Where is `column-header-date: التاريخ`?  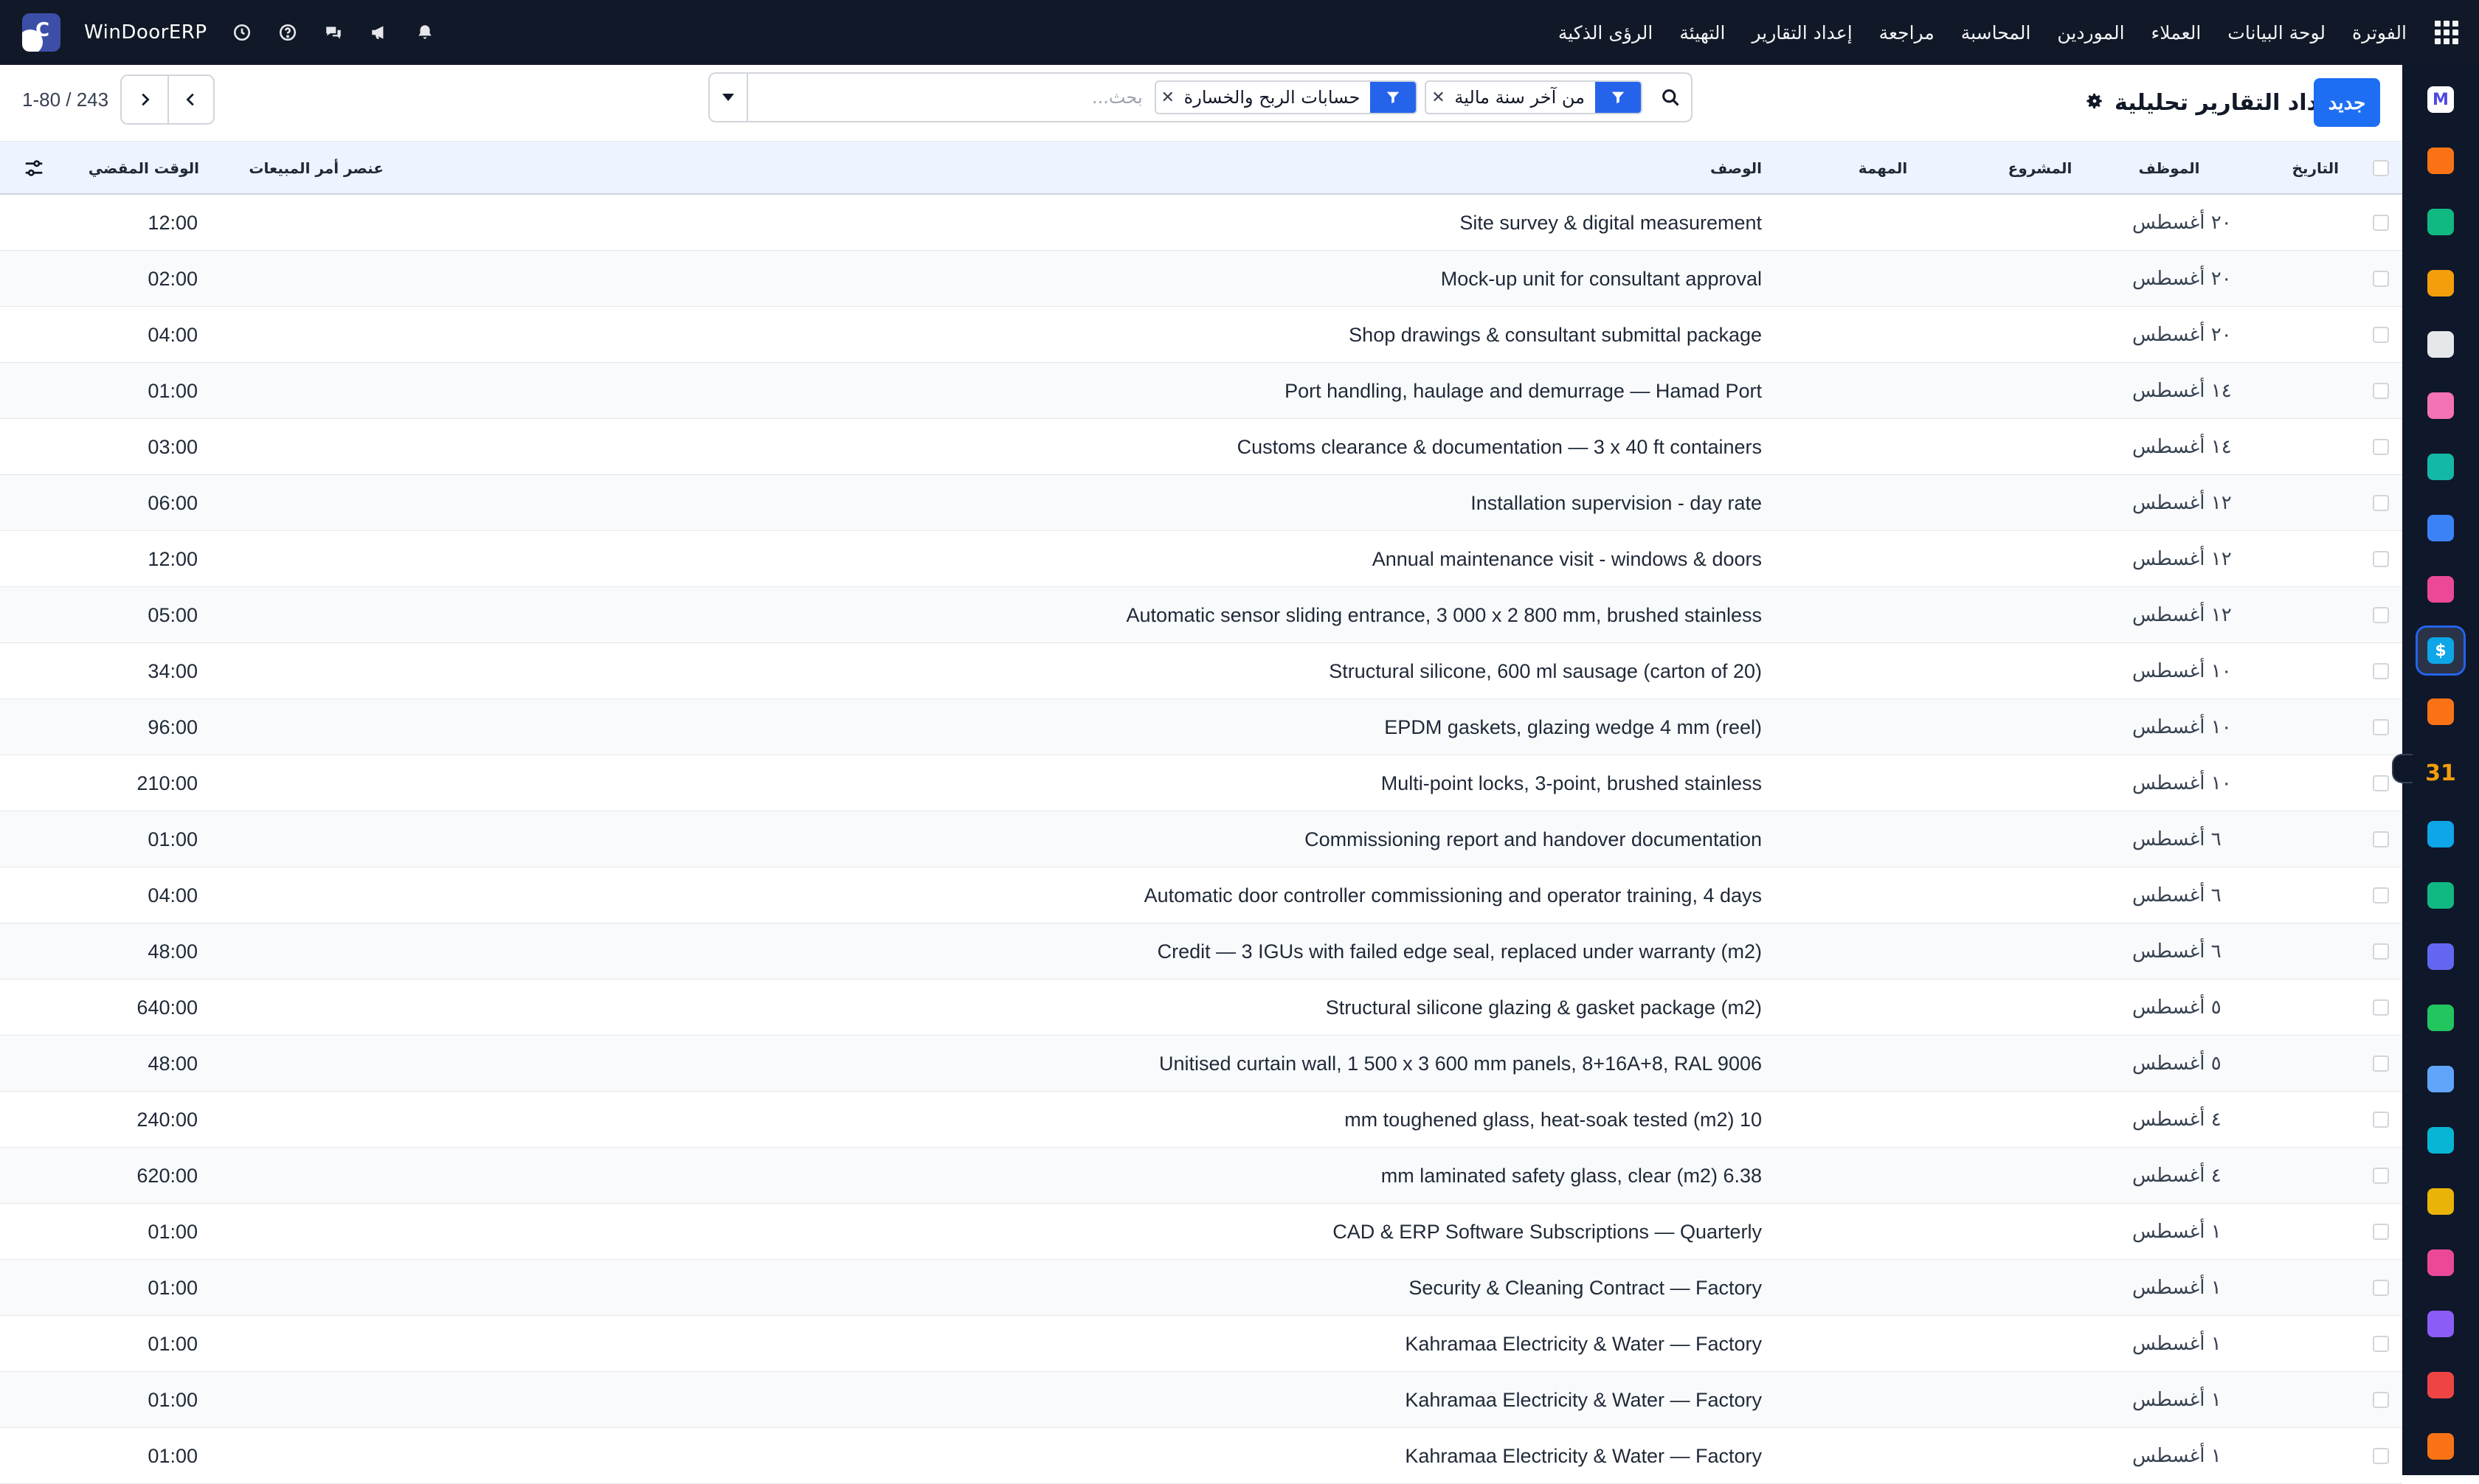
column-header-date: التاريخ is located at coordinates (2291, 168).